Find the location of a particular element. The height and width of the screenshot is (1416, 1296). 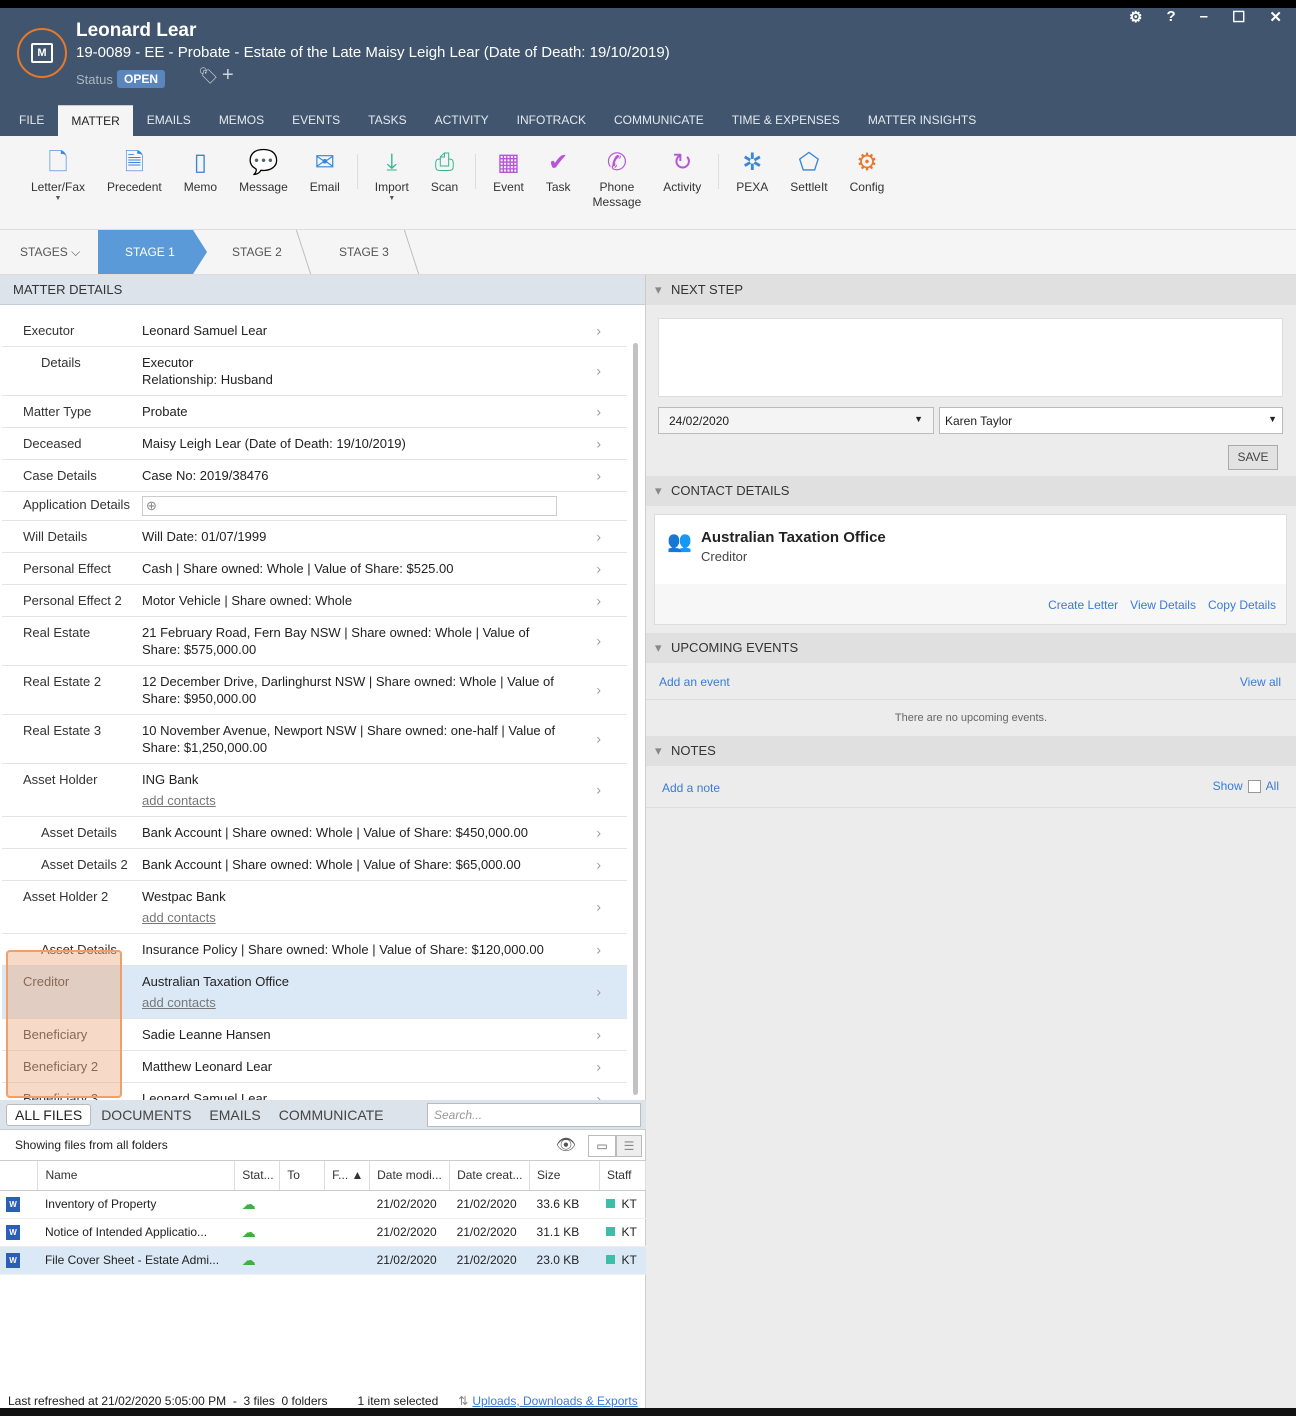

minimize-button: – is located at coordinates (1204, 17).